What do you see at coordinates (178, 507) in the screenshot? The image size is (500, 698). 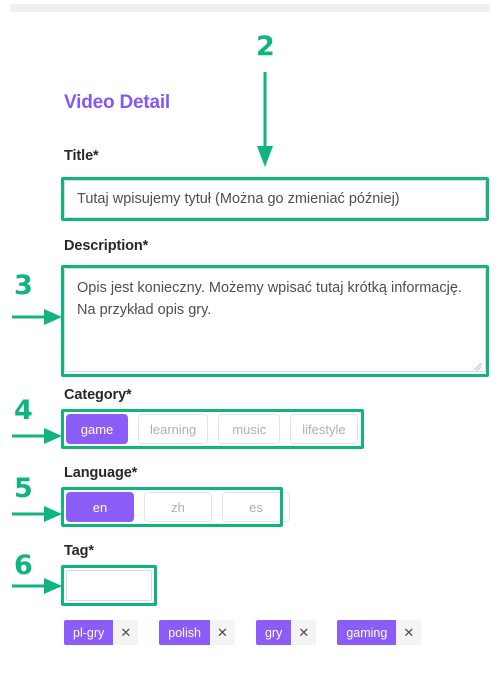 I see `language-option-zh: zh` at bounding box center [178, 507].